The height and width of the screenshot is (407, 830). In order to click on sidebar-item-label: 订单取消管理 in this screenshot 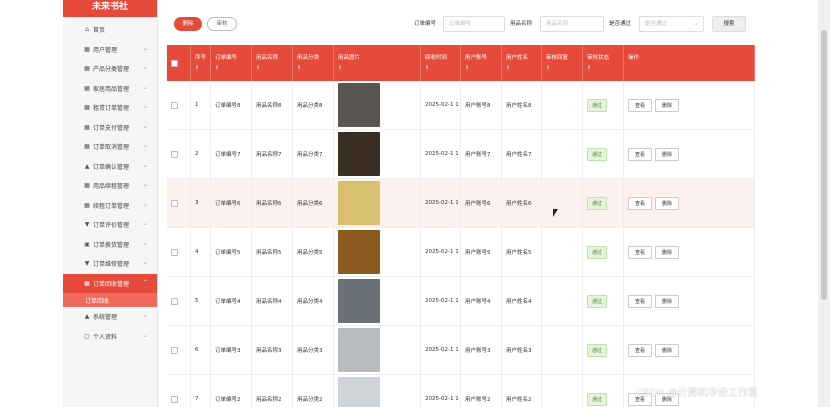, I will do `click(111, 148)`.